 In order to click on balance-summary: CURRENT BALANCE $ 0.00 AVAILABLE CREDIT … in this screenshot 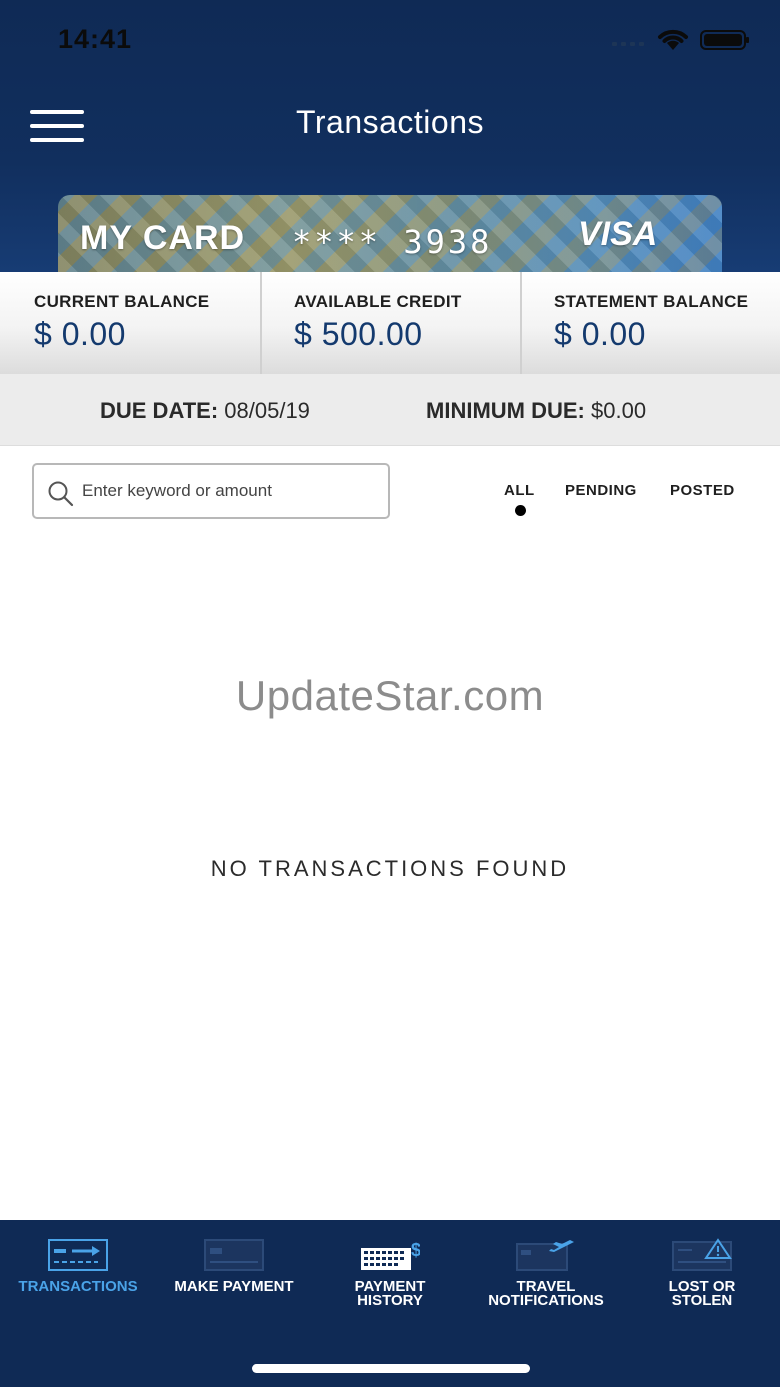, I will do `click(390, 323)`.